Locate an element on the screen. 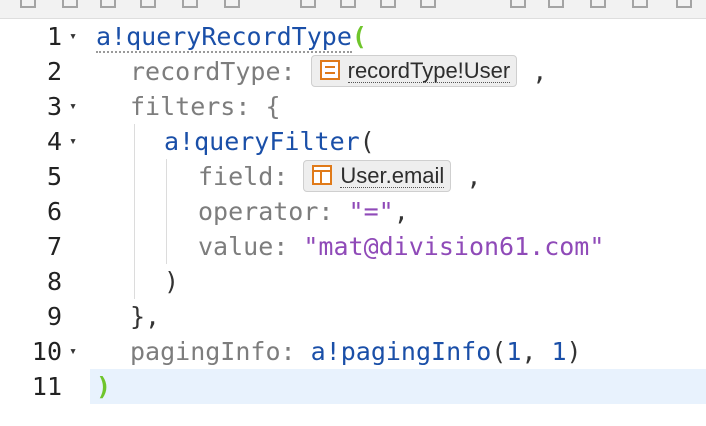  code-line-1: 1 ▾ a!queryRecordType( is located at coordinates (353, 36).